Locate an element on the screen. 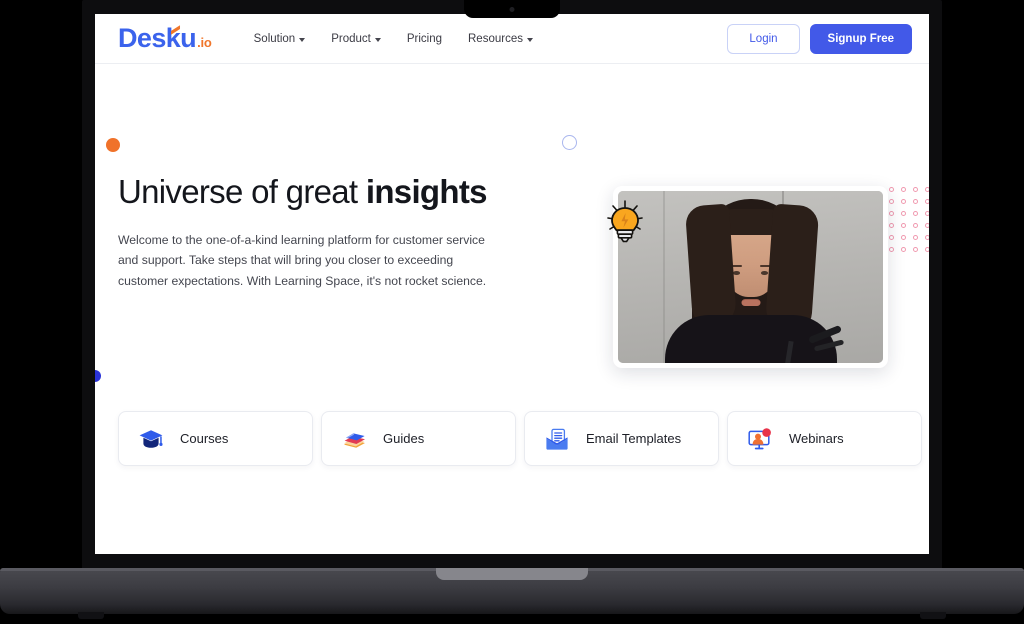 The image size is (1024, 624). resource-card-label: Guides is located at coordinates (404, 438).